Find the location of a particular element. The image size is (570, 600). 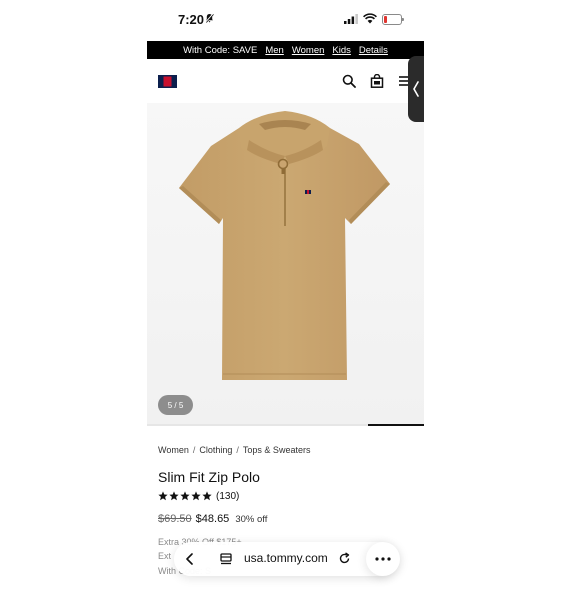

browser-address-bar: usa.tommy.com is located at coordinates (285, 559).